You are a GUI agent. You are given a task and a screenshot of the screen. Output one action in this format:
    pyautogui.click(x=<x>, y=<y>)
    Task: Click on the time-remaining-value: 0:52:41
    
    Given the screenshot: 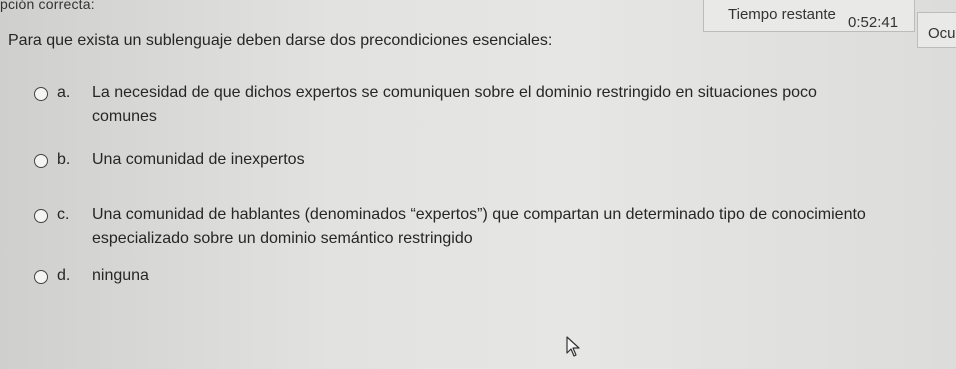 What is the action you would take?
    pyautogui.click(x=873, y=22)
    